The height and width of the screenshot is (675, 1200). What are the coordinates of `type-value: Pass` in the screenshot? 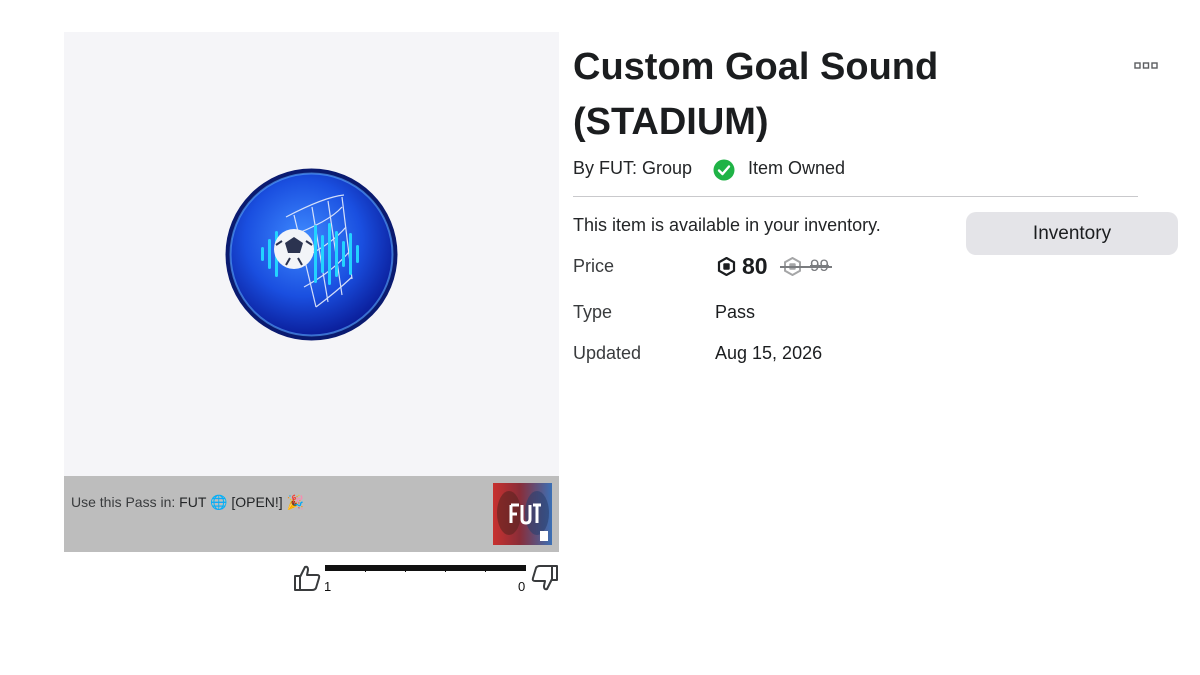 It's located at (735, 312).